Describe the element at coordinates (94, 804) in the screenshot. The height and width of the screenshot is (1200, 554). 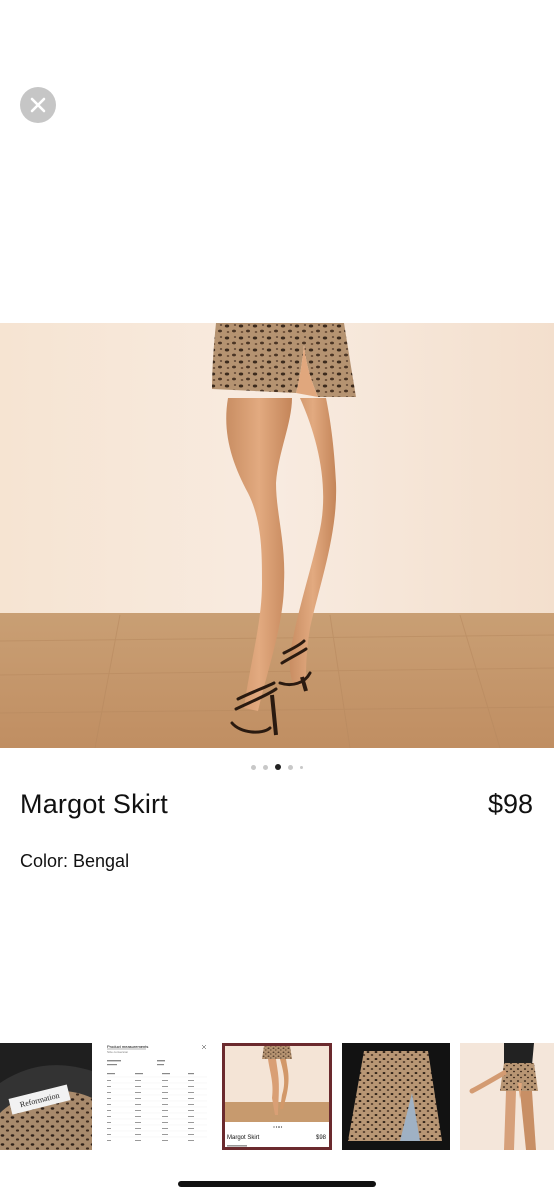
I see `product-title: Margot Skirt` at that location.